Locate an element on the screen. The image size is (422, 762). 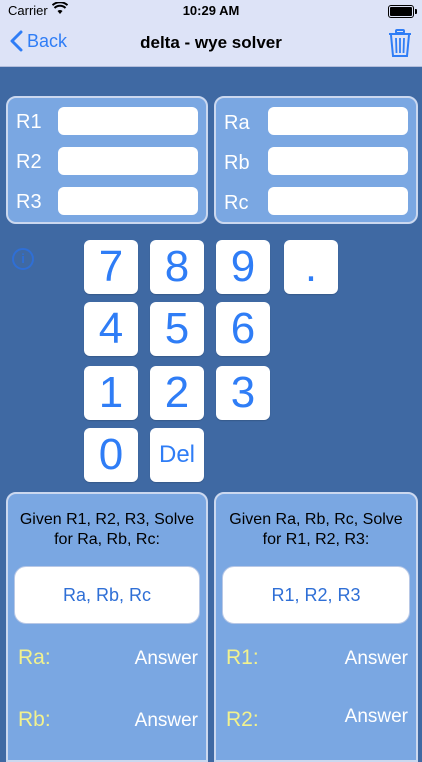
trash-button is located at coordinates (400, 45).